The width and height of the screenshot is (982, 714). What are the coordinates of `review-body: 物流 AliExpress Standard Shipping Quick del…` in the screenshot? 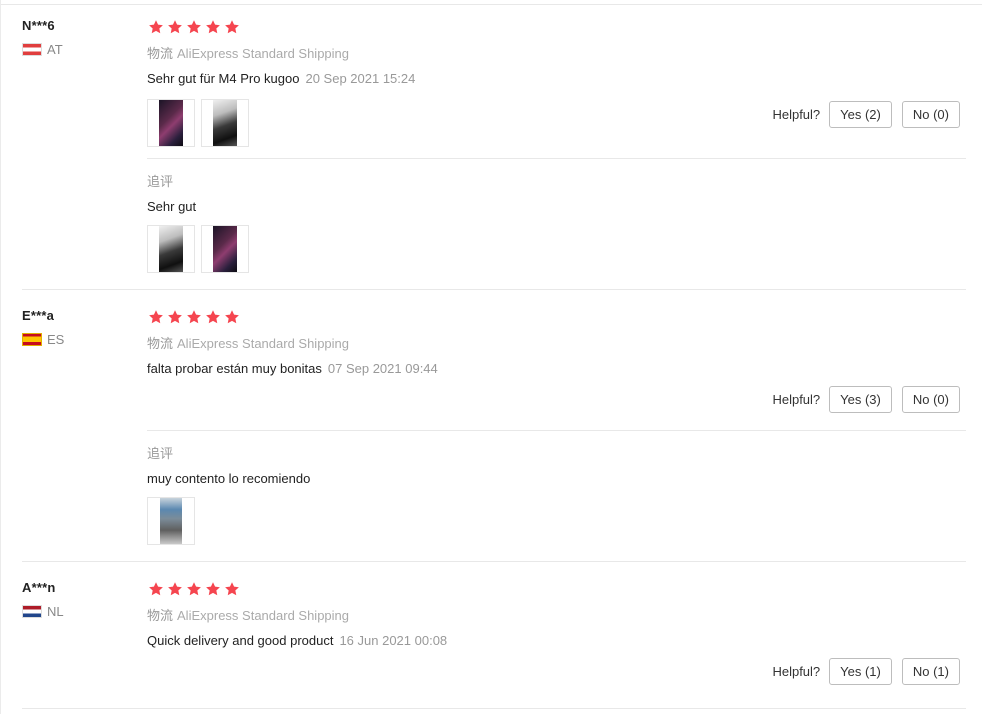 It's located at (557, 614).